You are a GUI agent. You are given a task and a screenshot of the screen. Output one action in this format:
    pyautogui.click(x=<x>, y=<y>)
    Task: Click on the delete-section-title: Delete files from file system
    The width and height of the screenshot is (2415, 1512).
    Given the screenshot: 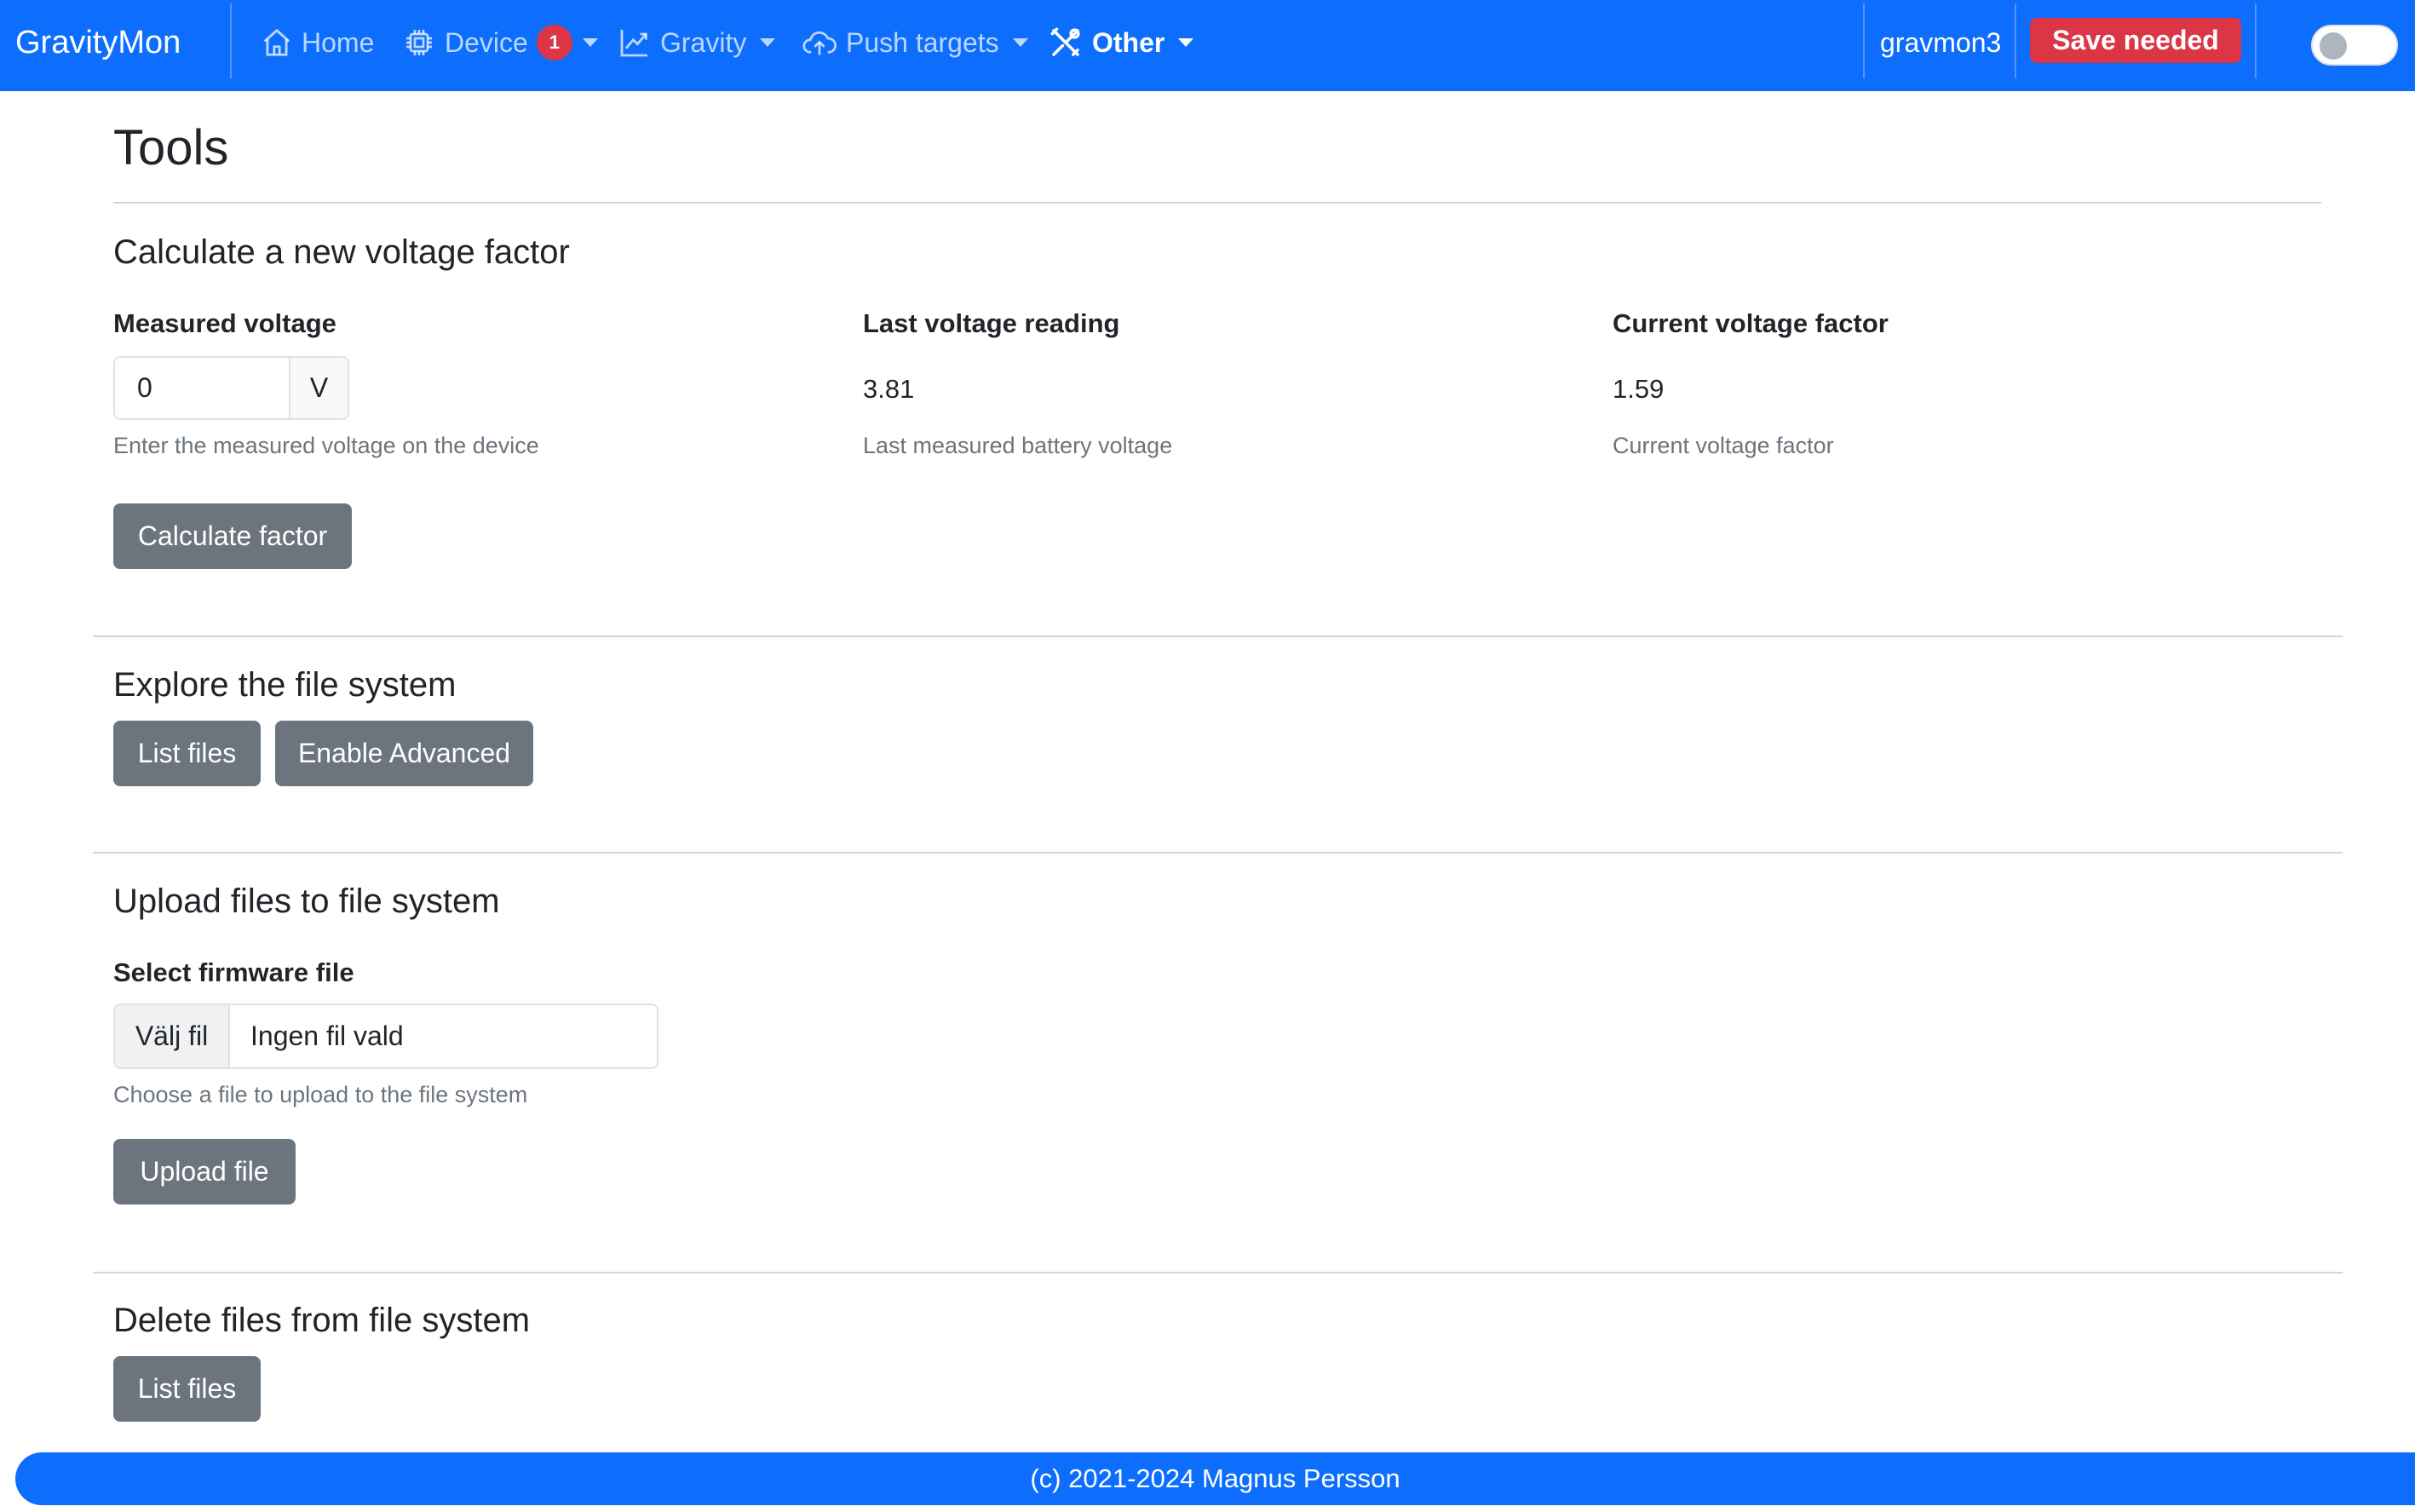 What is the action you would take?
    pyautogui.click(x=322, y=1320)
    